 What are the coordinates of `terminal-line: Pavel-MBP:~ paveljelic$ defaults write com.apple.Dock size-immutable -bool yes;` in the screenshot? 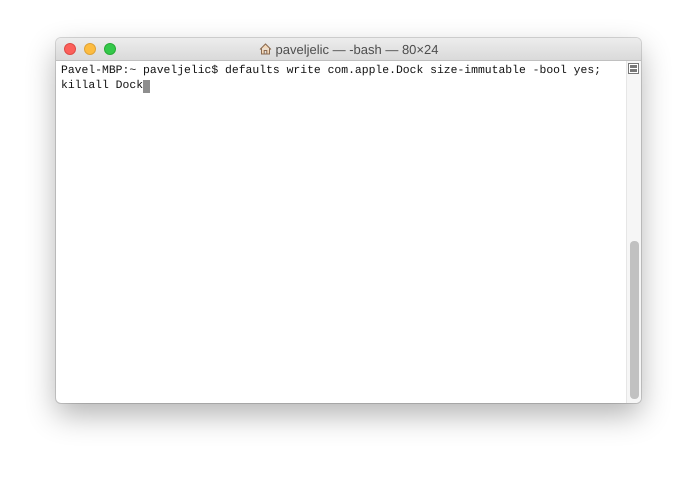 It's located at (331, 71).